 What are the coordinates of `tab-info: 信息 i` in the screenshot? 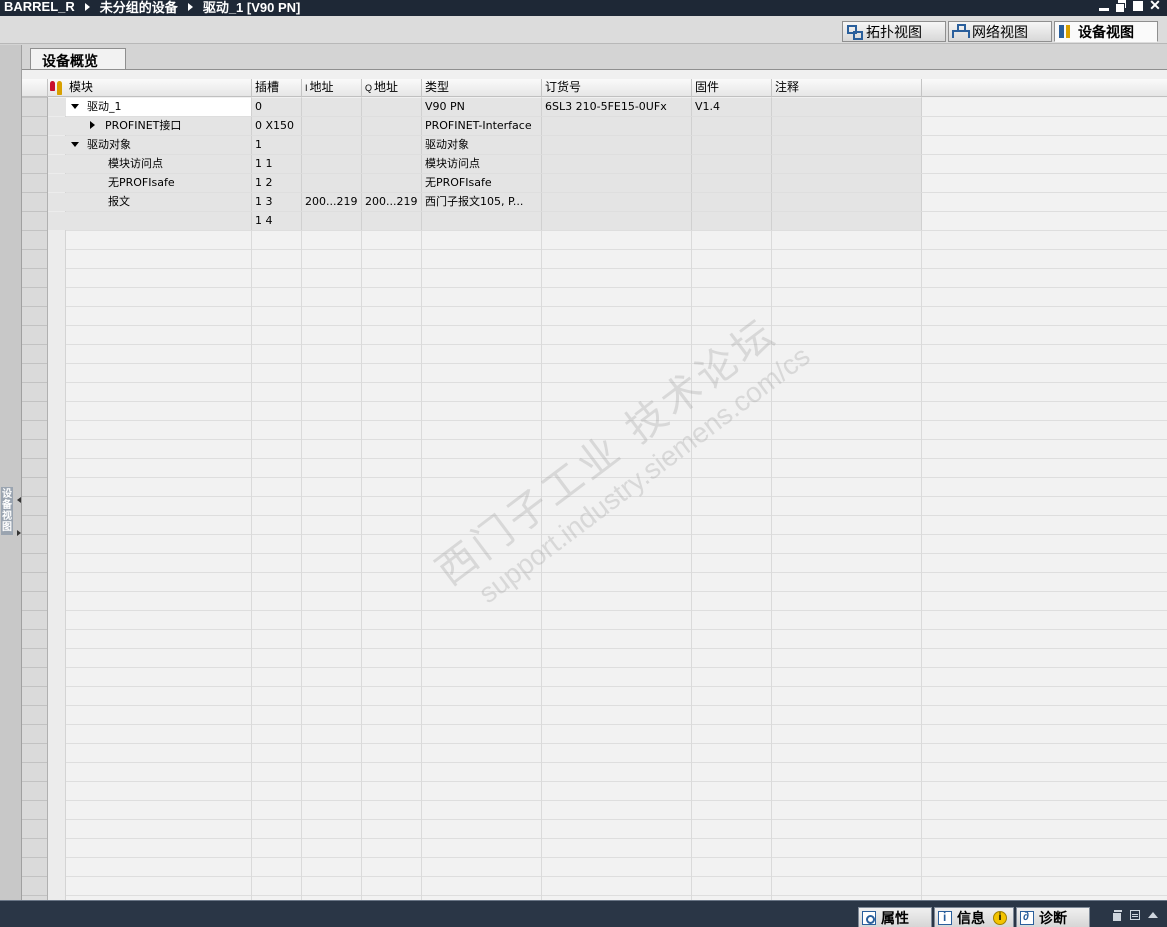 It's located at (974, 917).